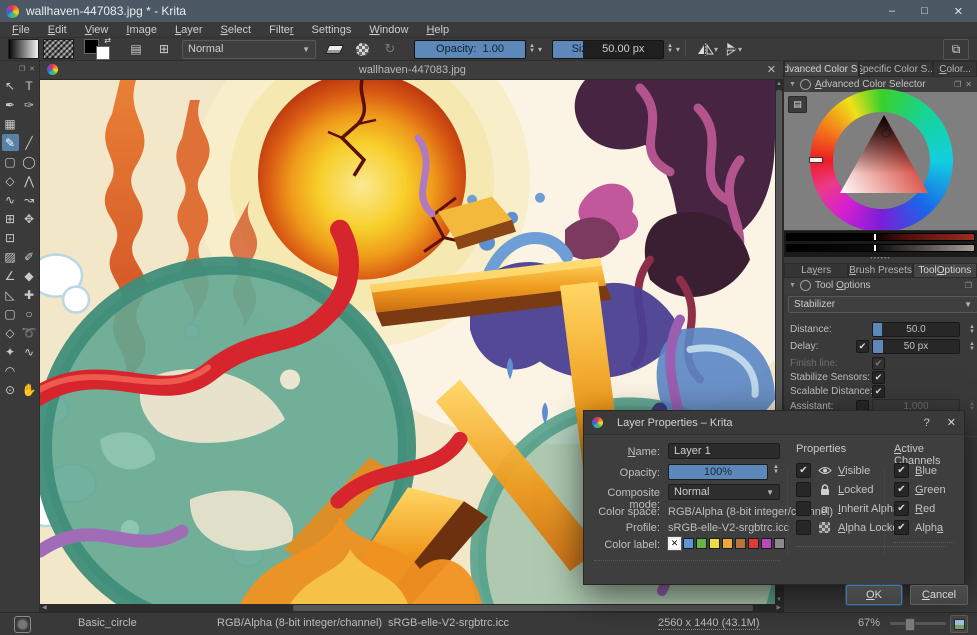 The image size is (977, 635). Describe the element at coordinates (57, 30) in the screenshot. I see `menu-edit: Edit` at that location.